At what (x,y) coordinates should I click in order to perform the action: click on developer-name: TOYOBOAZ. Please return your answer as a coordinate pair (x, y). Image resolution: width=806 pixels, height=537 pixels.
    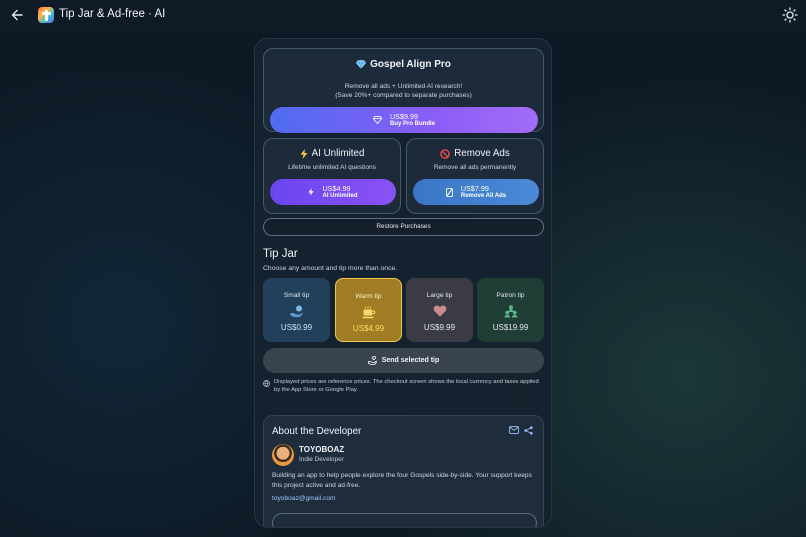
    Looking at the image, I should click on (322, 449).